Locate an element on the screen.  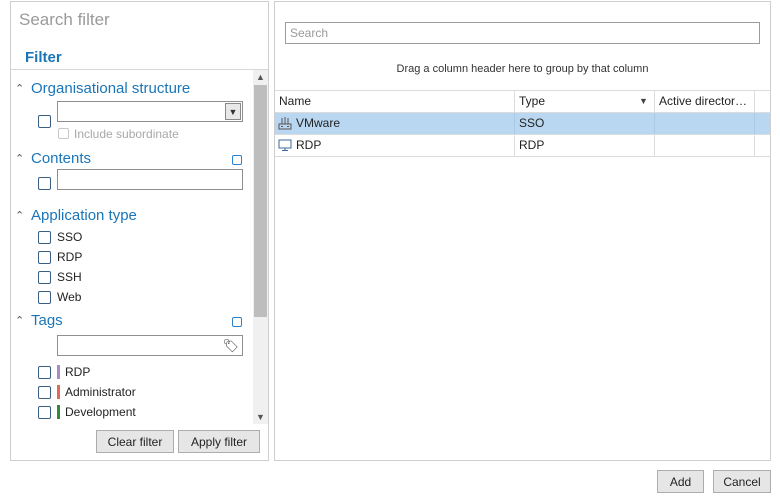
section-tags: ⌃ Tags is located at coordinates (39, 320).